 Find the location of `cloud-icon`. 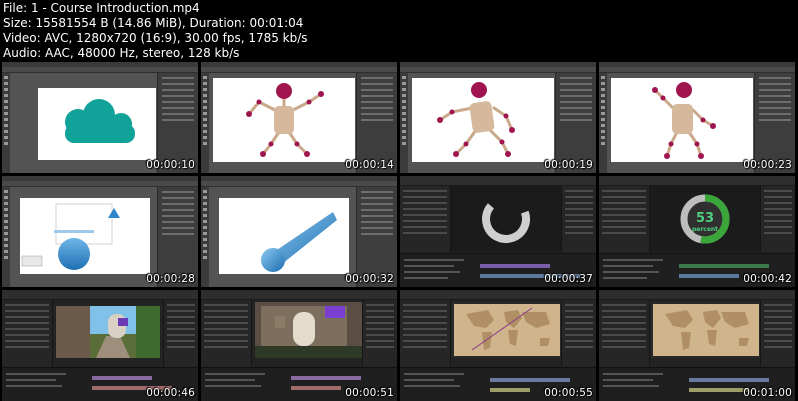

cloud-icon is located at coordinates (100, 121).